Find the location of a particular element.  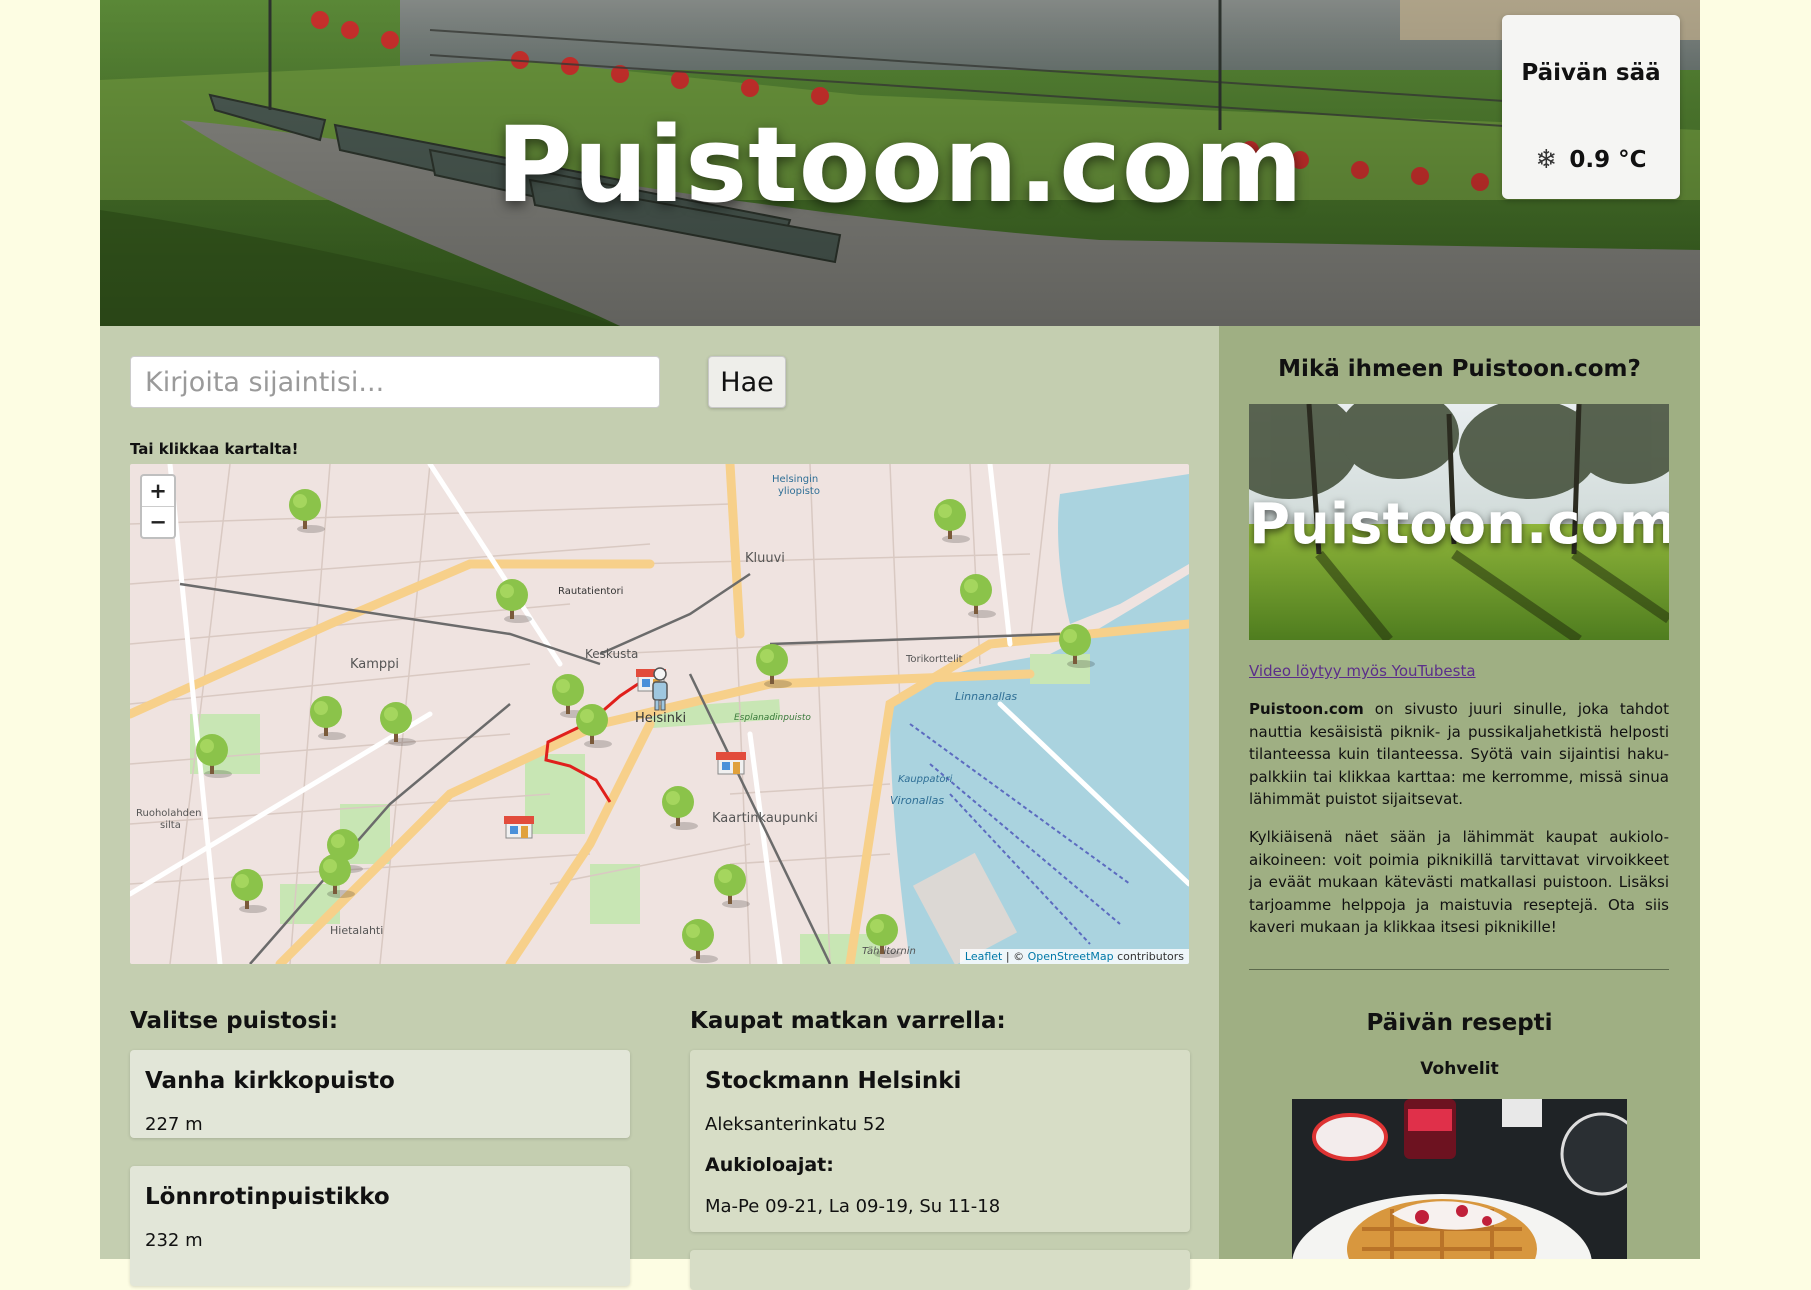

zoom-out-button: − is located at coordinates (158, 522).